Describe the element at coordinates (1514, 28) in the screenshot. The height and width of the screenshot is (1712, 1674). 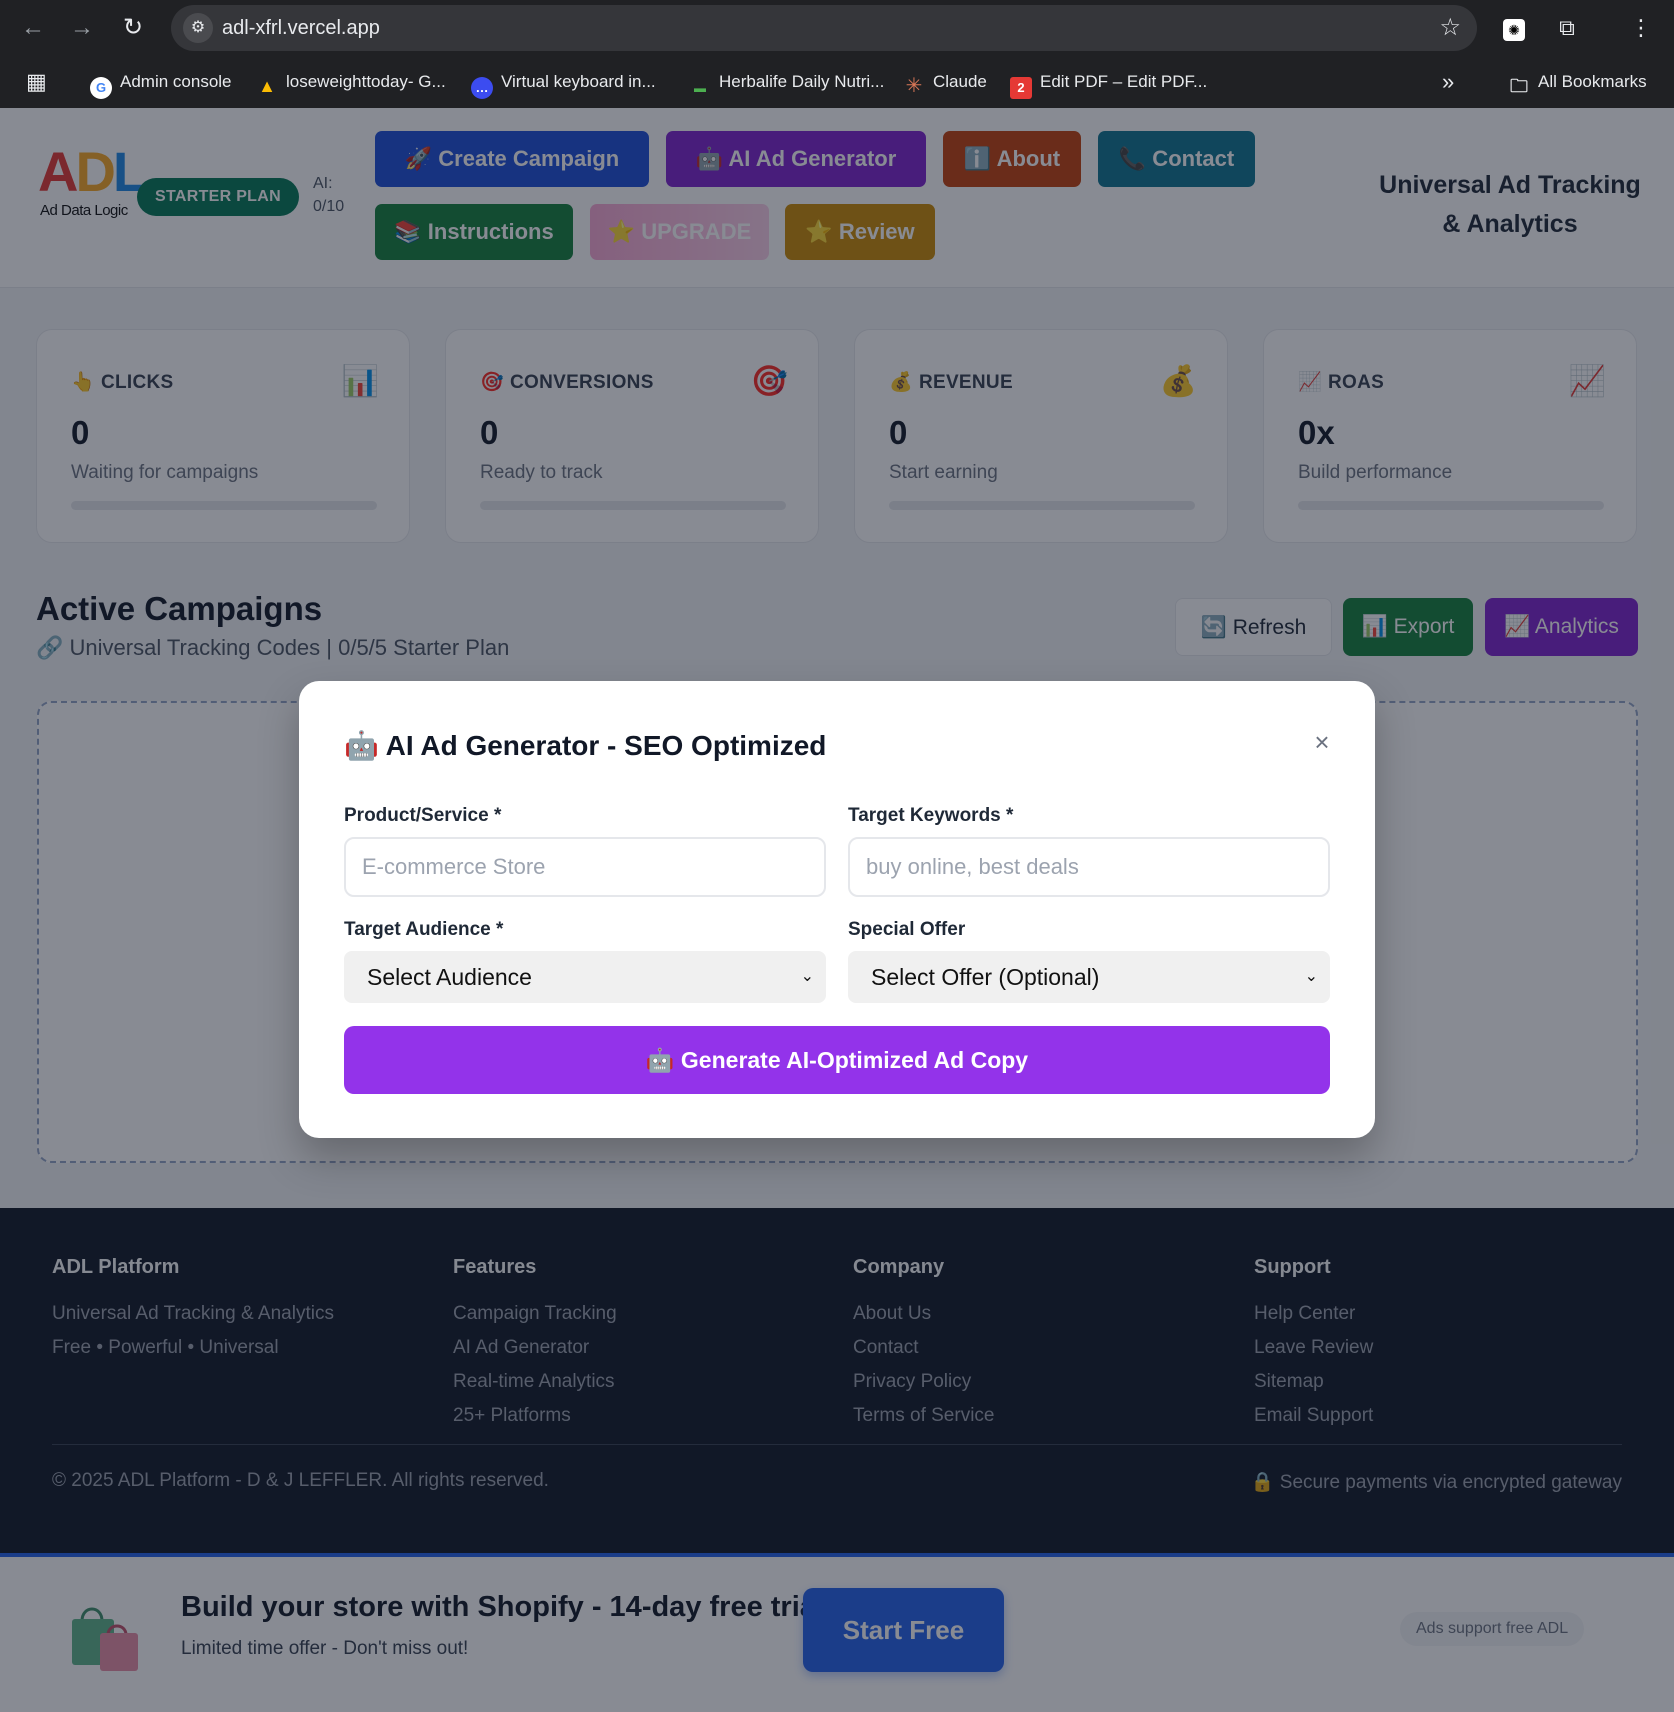
I see `extension-icon: ✺` at that location.